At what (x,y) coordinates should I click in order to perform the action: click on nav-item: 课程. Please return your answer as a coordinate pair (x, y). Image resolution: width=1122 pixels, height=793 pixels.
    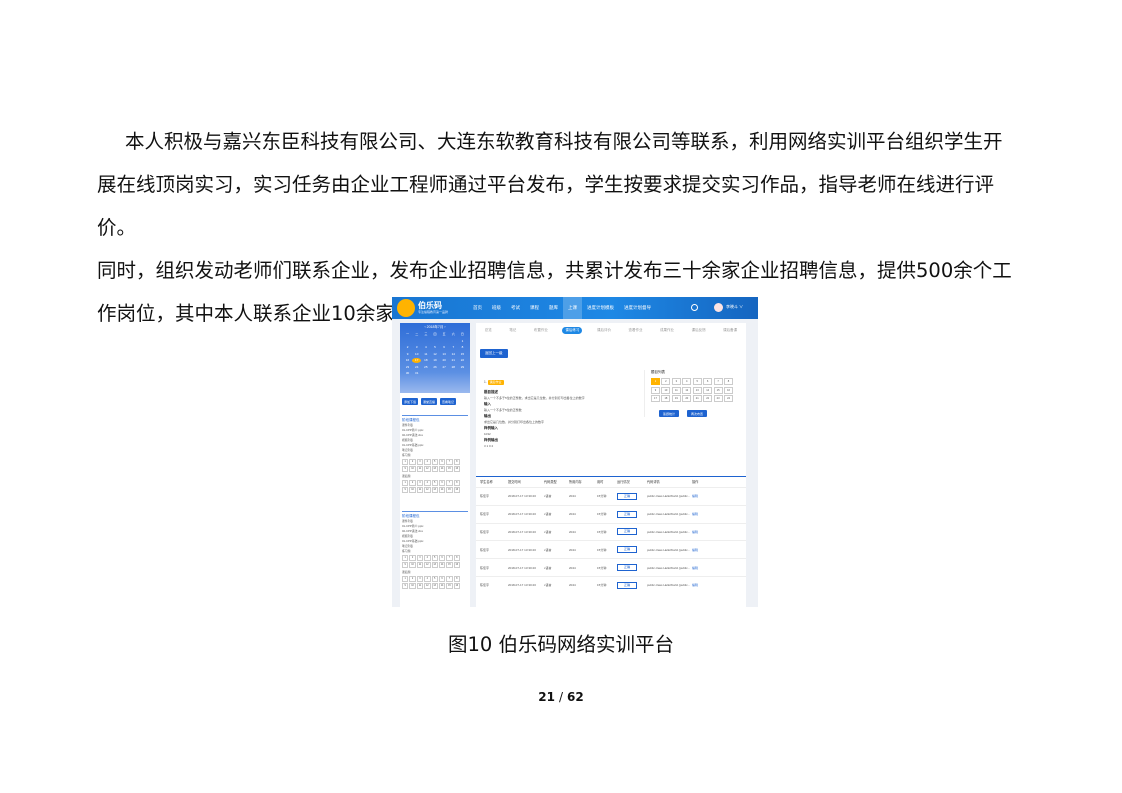
    Looking at the image, I should click on (534, 308).